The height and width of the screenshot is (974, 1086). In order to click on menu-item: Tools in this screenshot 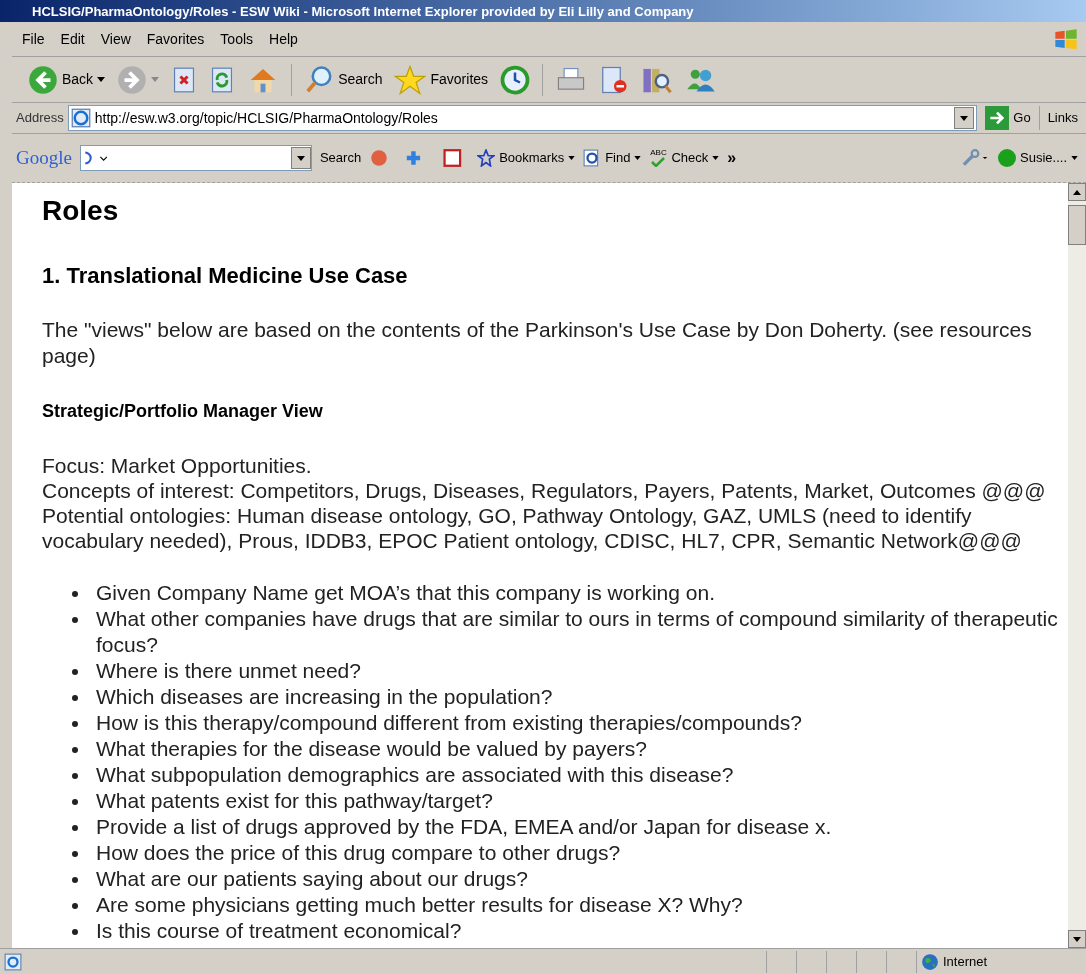, I will do `click(237, 39)`.